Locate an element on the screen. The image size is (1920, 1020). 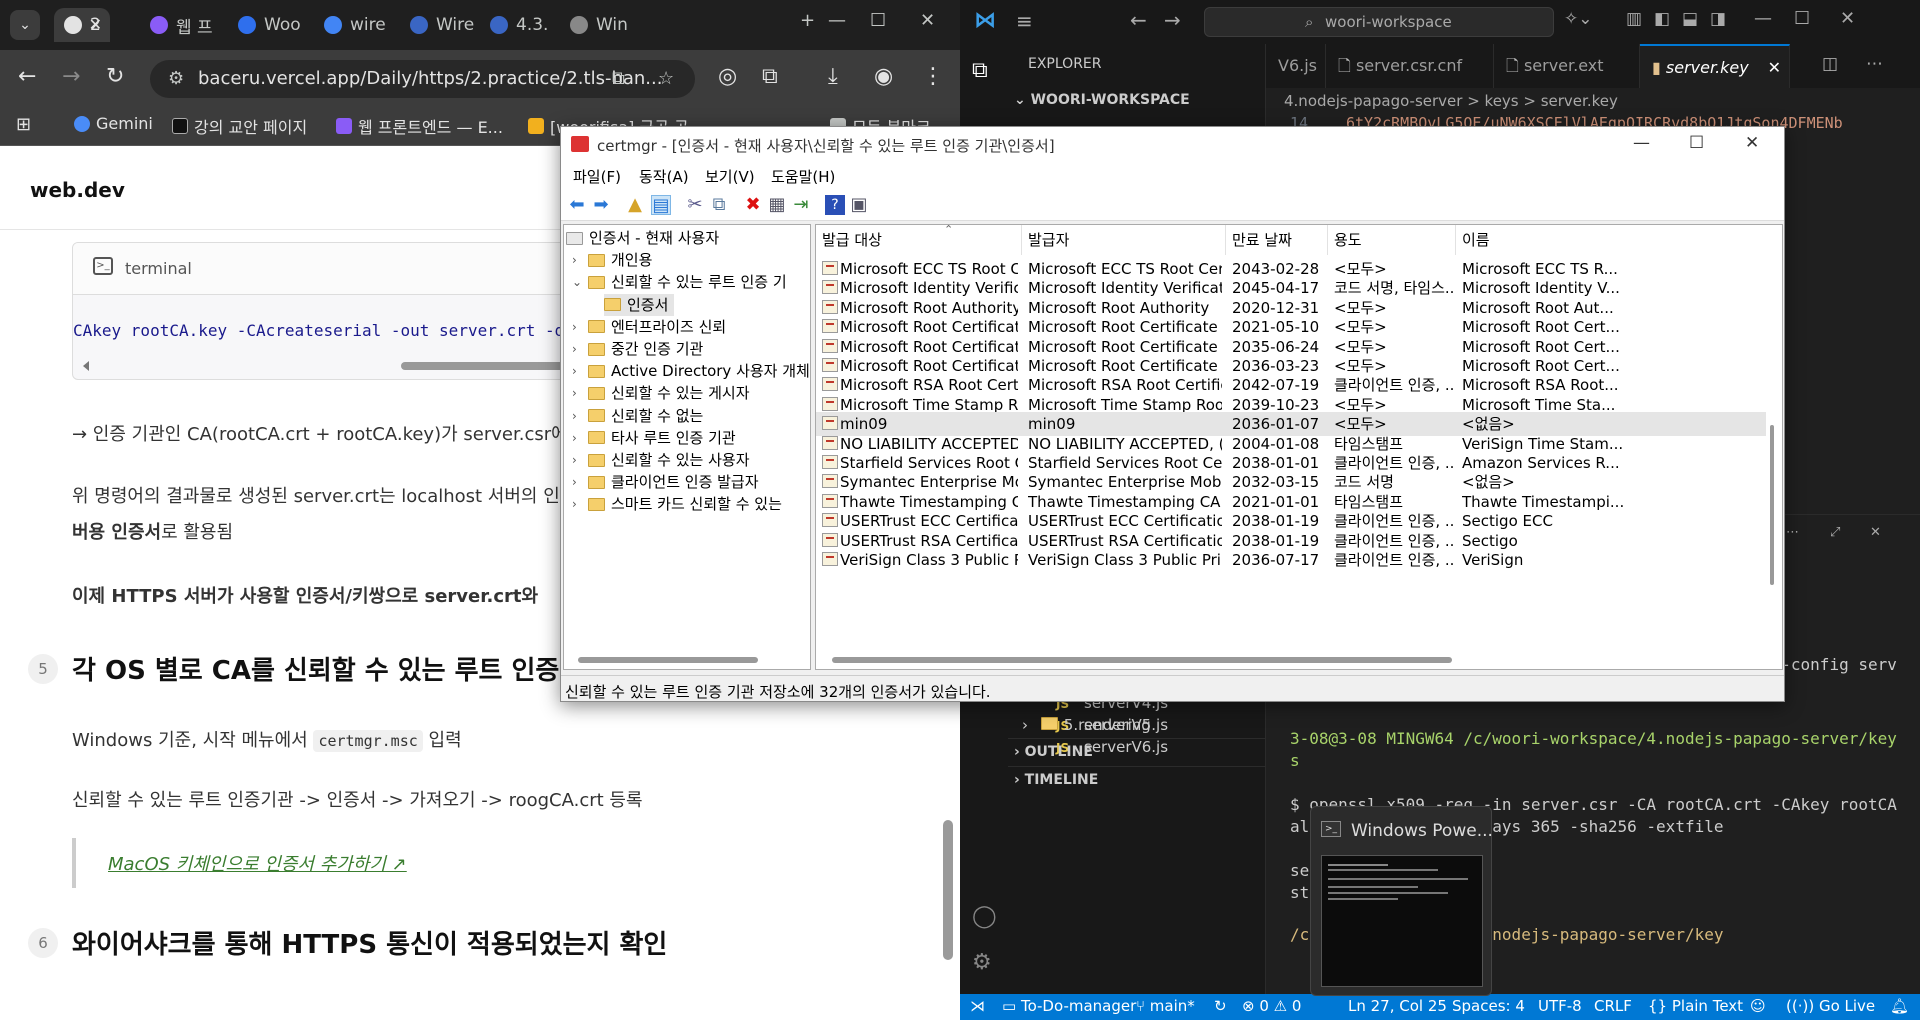
status-position: Ln 27, Col 25 is located at coordinates (1397, 1006).